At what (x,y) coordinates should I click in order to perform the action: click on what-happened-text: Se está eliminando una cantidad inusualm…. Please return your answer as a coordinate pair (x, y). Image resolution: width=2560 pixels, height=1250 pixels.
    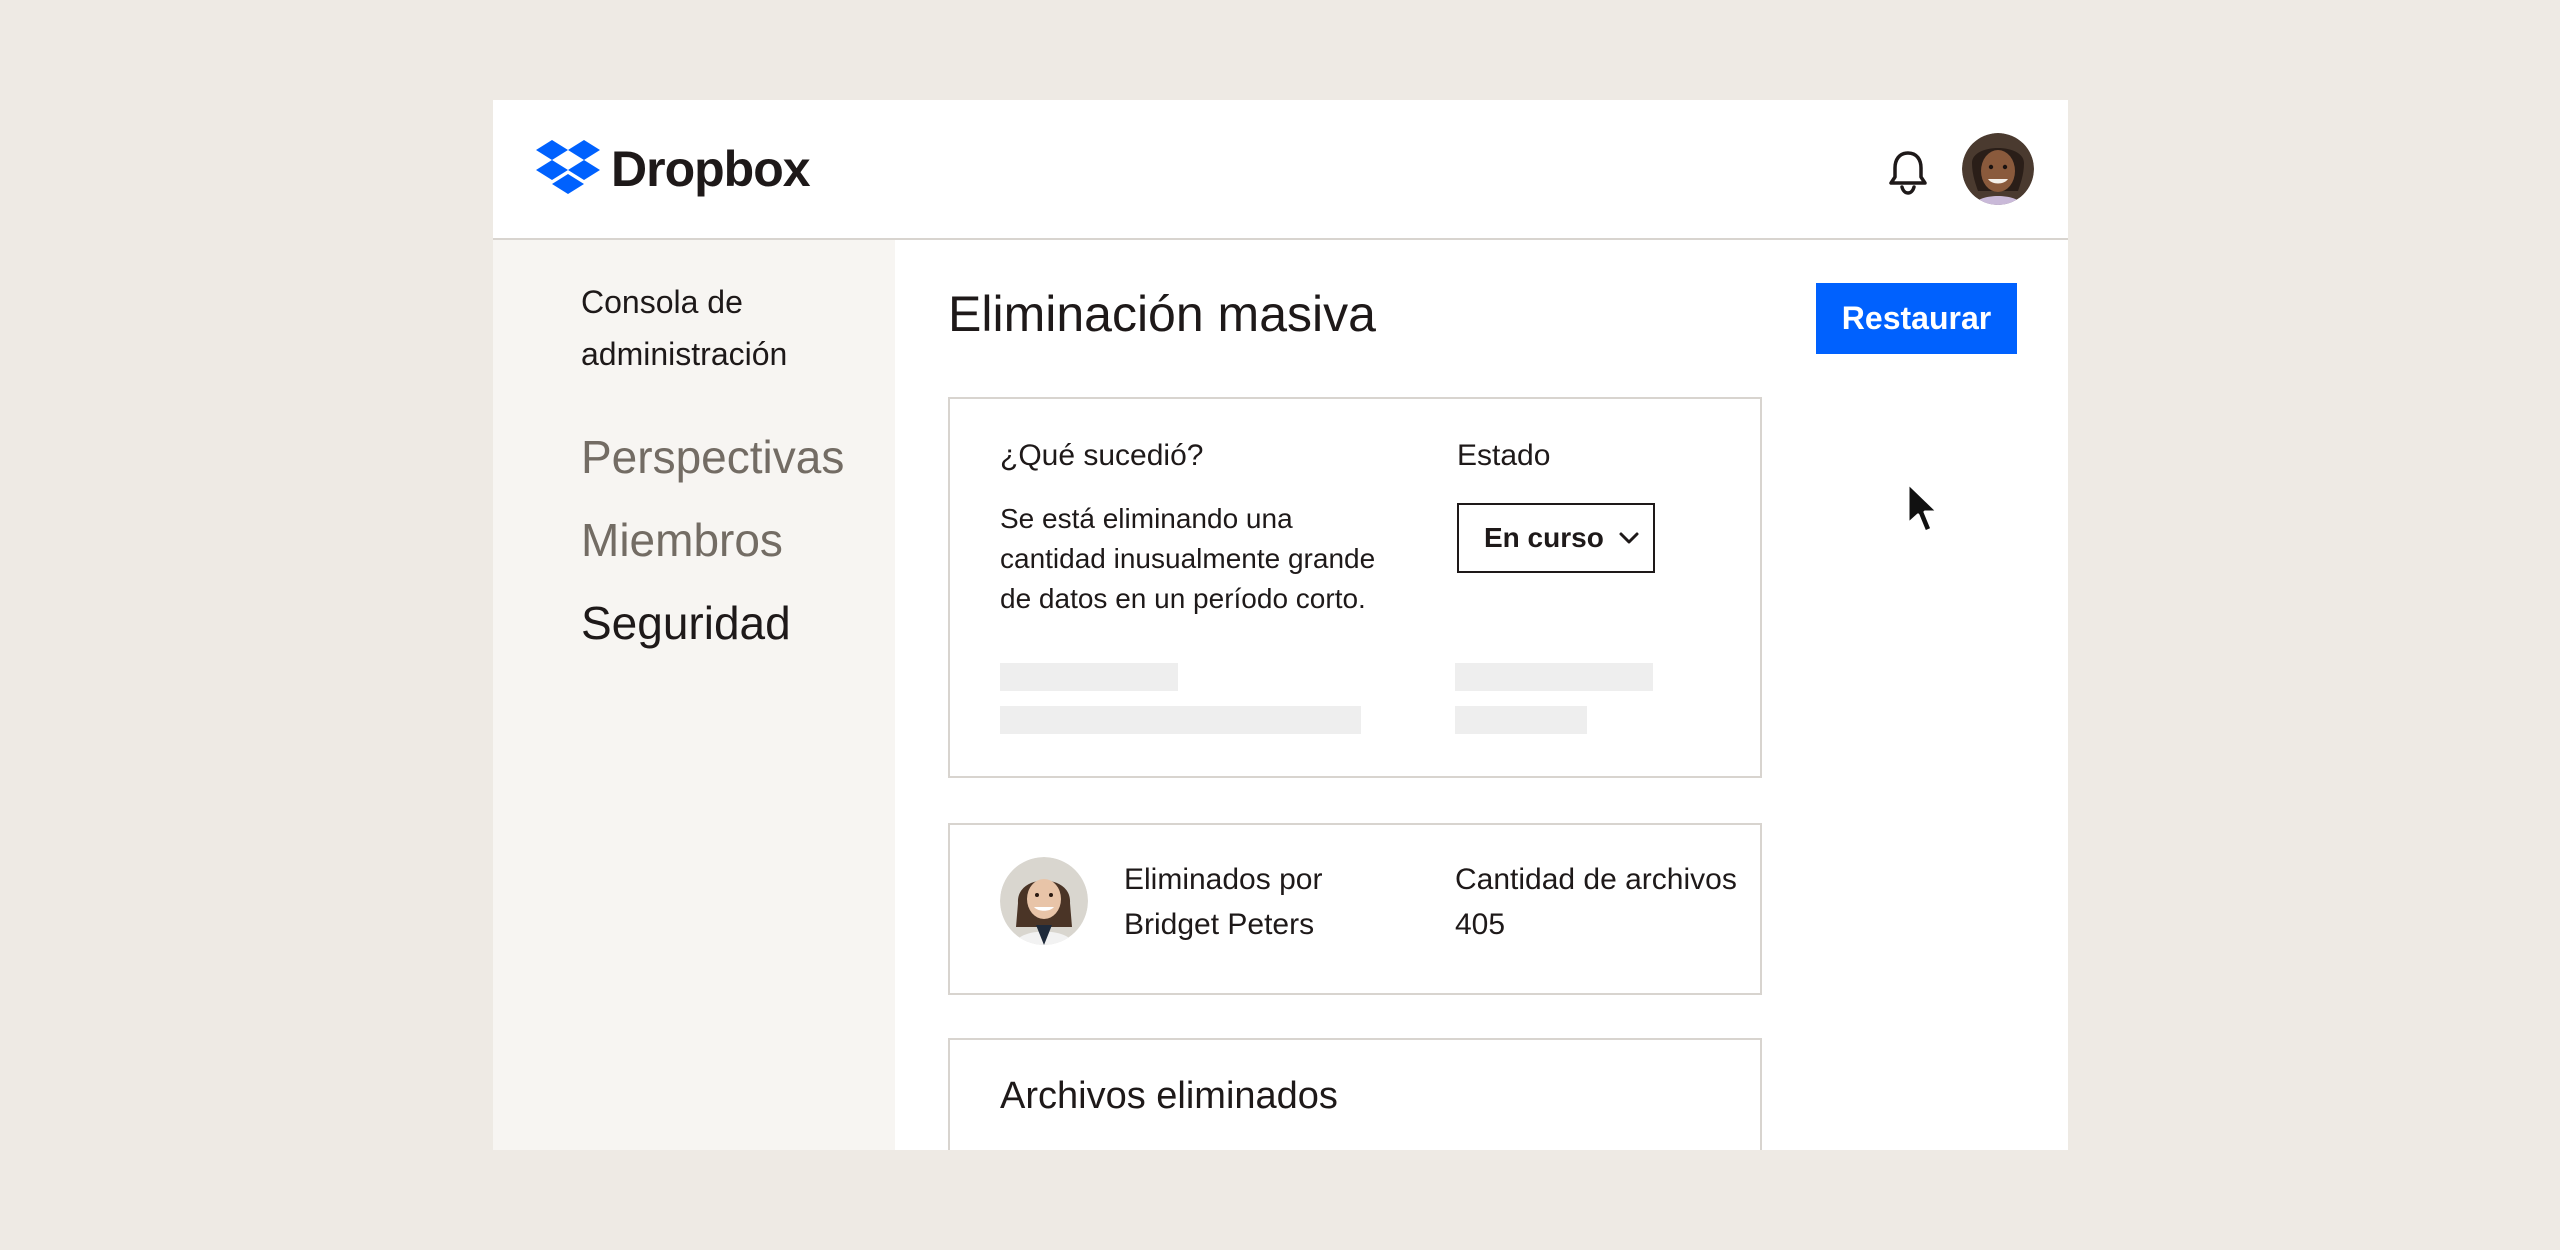
    Looking at the image, I should click on (1188, 558).